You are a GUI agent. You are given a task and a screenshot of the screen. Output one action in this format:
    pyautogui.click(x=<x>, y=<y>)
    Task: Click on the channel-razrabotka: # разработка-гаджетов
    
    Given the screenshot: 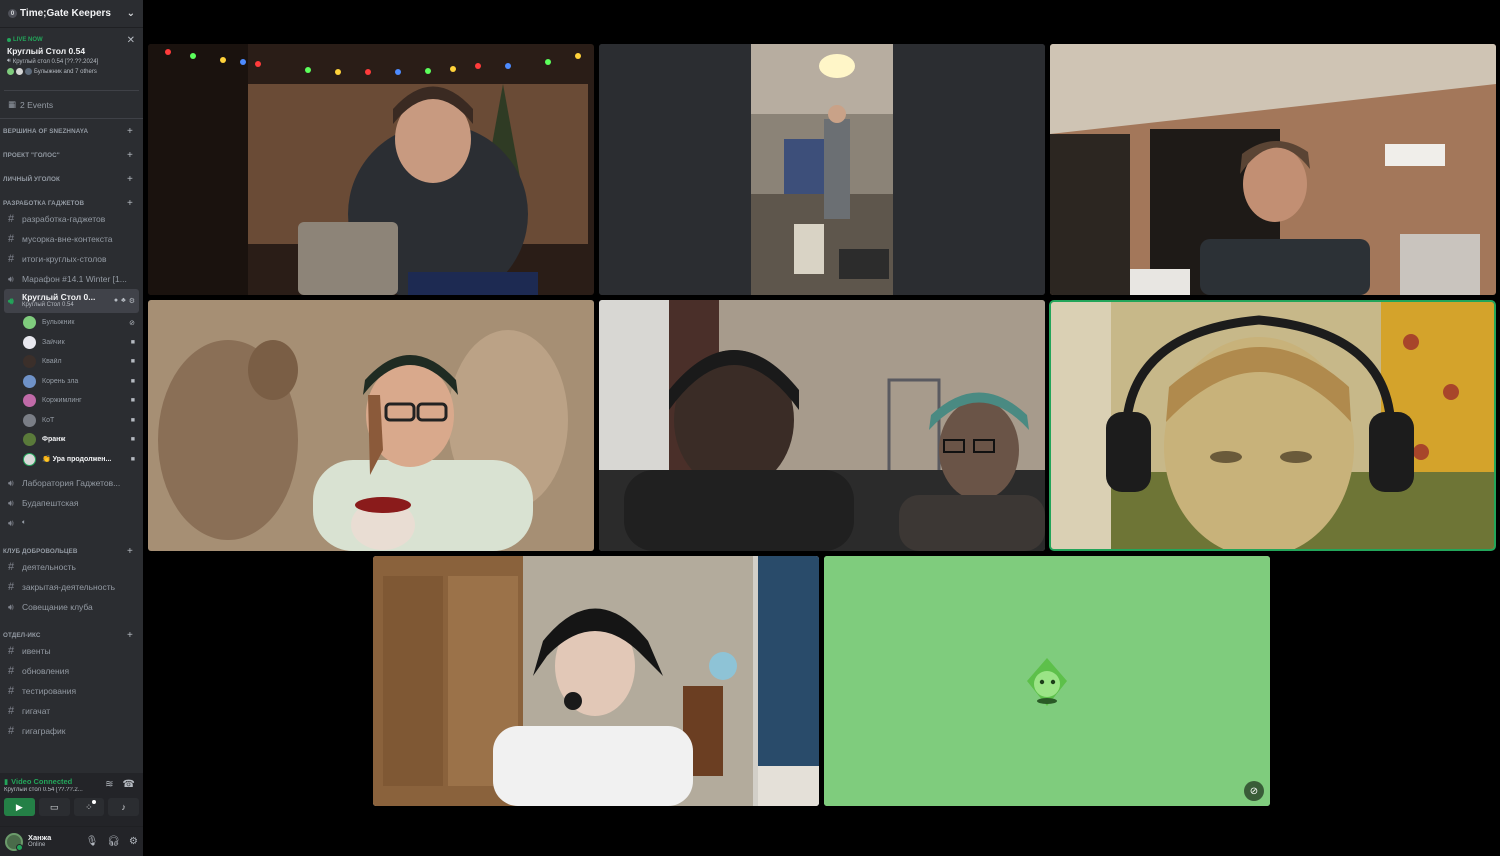 What is the action you would take?
    pyautogui.click(x=71, y=219)
    